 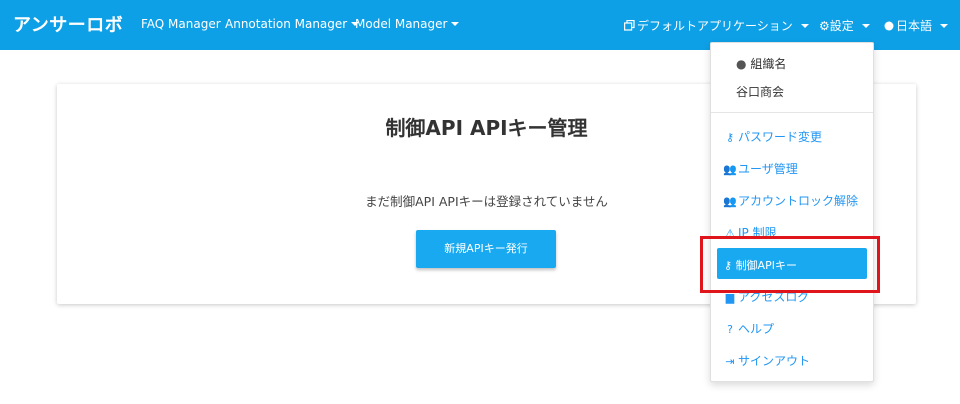 I want to click on menu-label: アカウントロック解除, so click(x=798, y=201).